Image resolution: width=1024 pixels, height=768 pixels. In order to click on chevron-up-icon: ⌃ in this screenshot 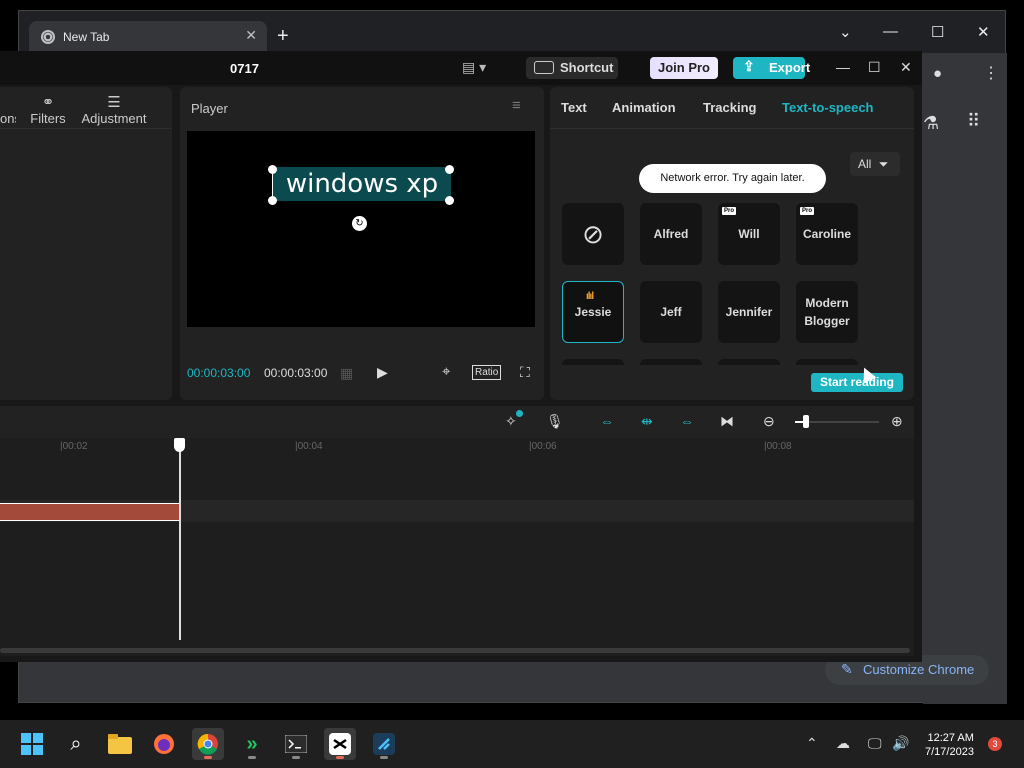, I will do `click(812, 743)`.